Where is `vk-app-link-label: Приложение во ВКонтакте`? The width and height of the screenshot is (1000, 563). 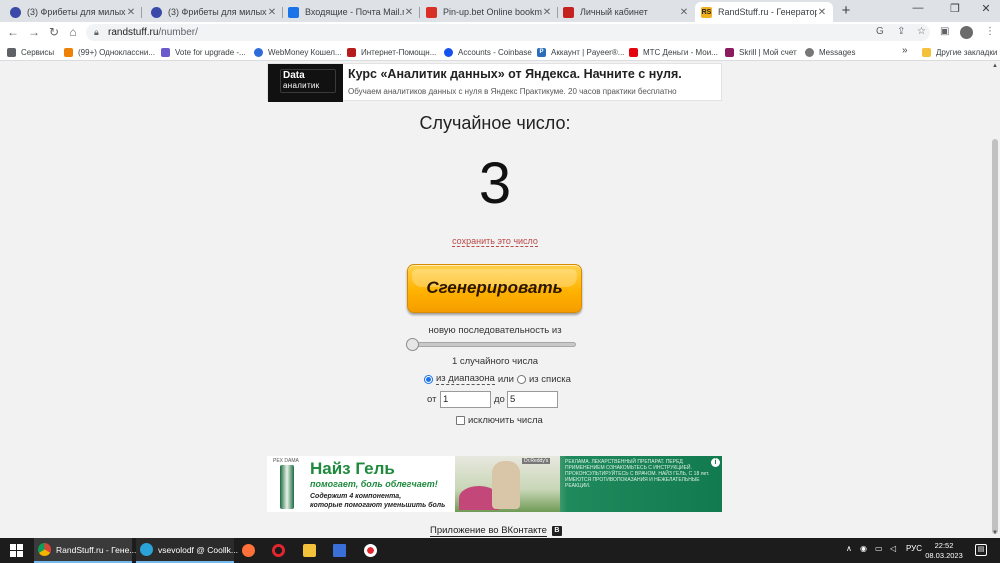
vk-app-link-label: Приложение во ВКонтакте is located at coordinates (488, 531).